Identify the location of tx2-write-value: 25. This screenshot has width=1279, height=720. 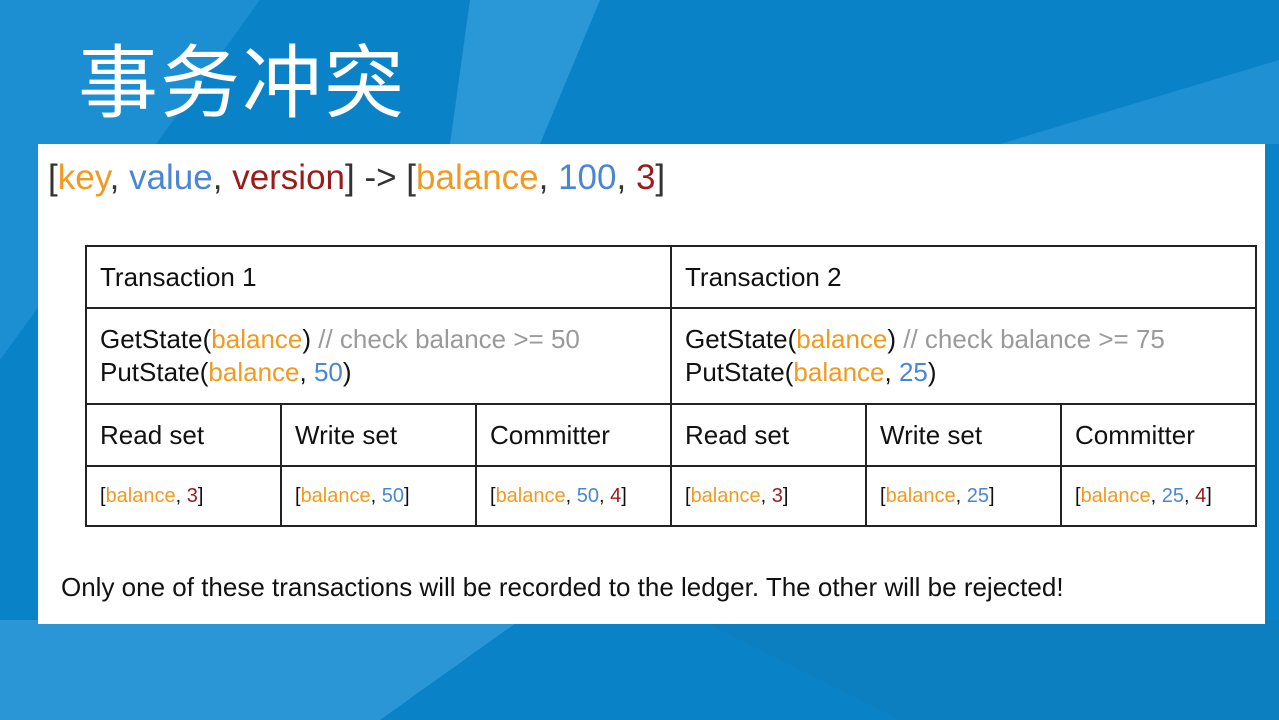
(977, 495).